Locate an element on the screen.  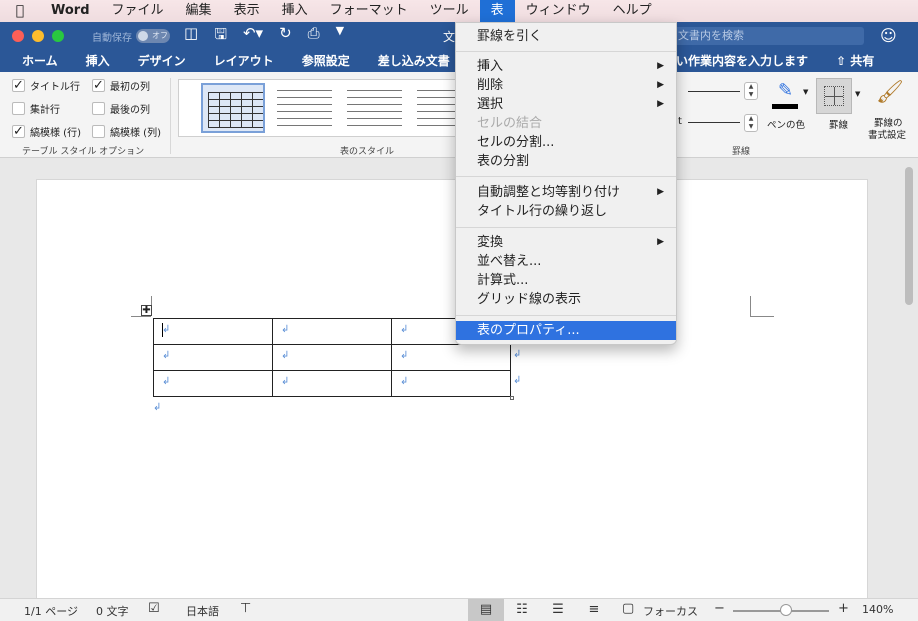
menu-help: ヘルプ is located at coordinates (632, 11).